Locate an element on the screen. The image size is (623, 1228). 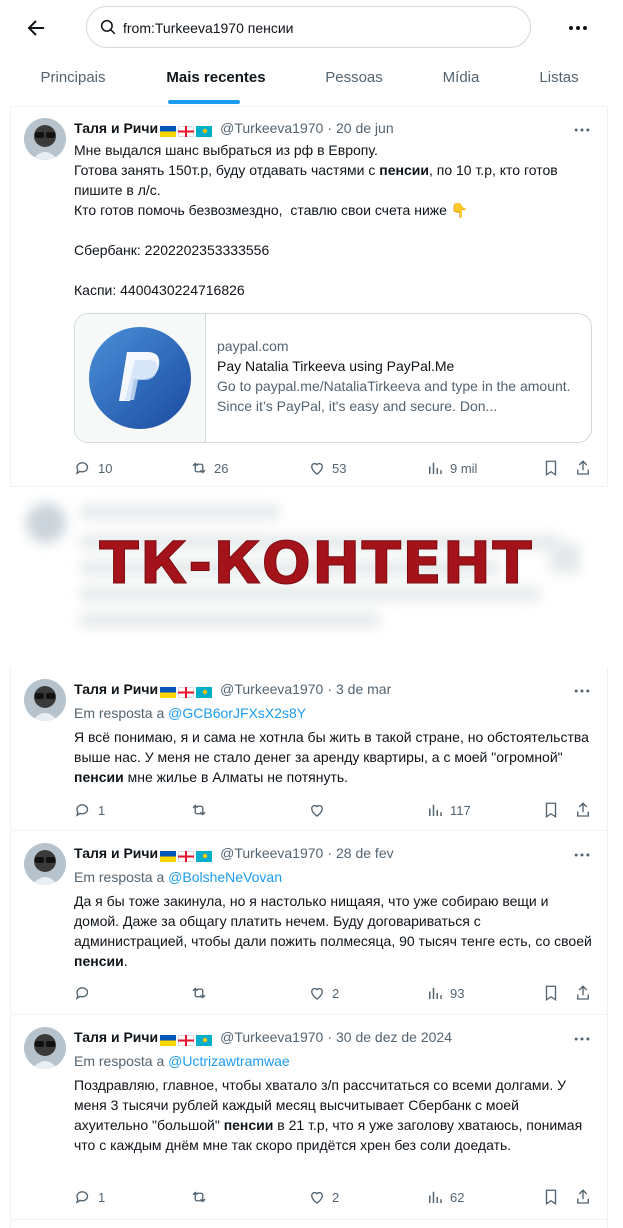
back-arrow-icon is located at coordinates (36, 28).